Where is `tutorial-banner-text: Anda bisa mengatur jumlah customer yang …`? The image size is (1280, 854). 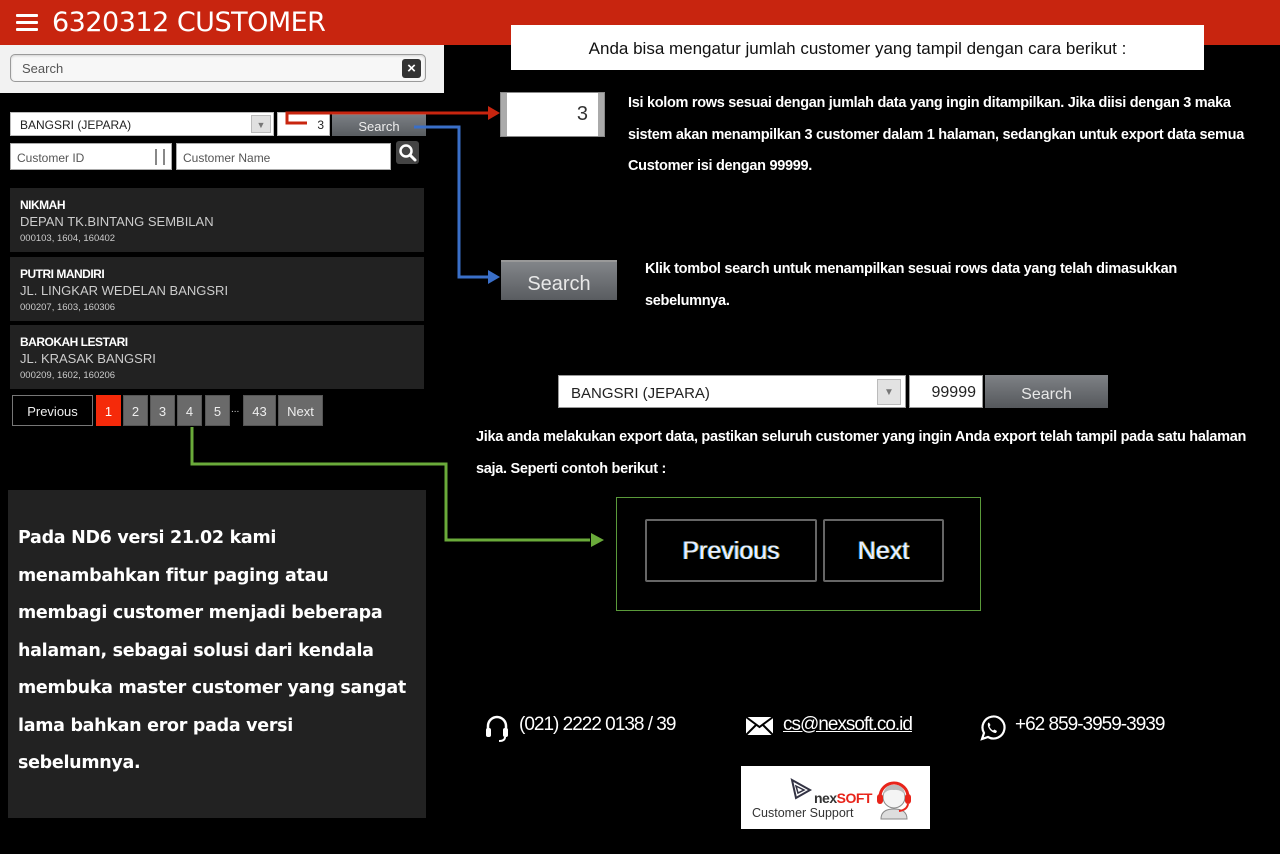 tutorial-banner-text: Anda bisa mengatur jumlah customer yang … is located at coordinates (857, 48).